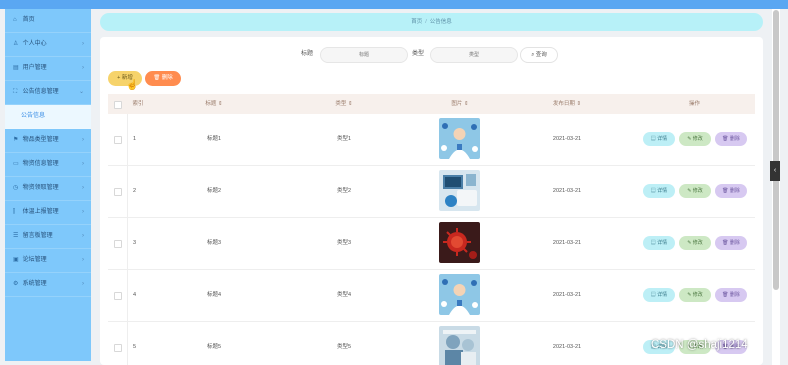 The height and width of the screenshot is (365, 788). What do you see at coordinates (307, 54) in the screenshot?
I see `title-label: 标题` at bounding box center [307, 54].